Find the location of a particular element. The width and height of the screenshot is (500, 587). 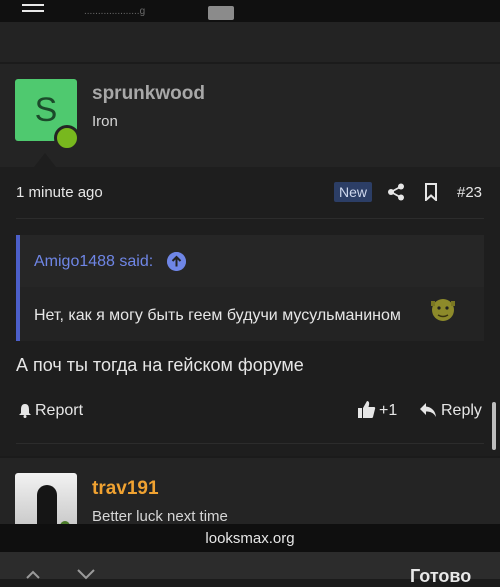

report-button: Report is located at coordinates (59, 411).